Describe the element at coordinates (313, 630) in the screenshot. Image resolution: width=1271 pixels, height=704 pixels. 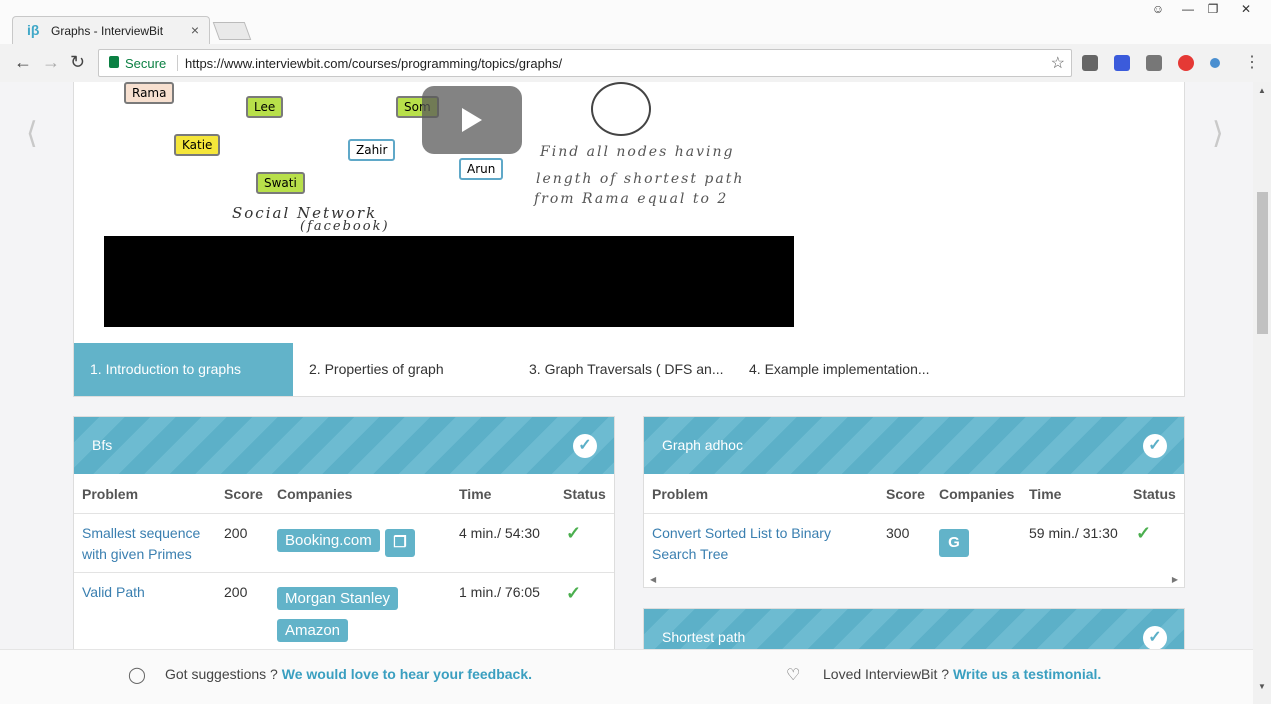
I see `company-tag: Amazon` at that location.